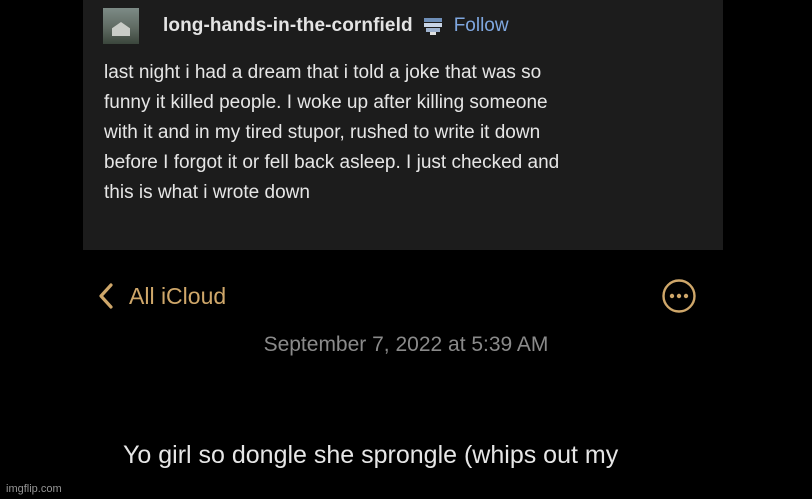 Image resolution: width=812 pixels, height=499 pixels. Describe the element at coordinates (481, 26) in the screenshot. I see `follow-button: Follow` at that location.